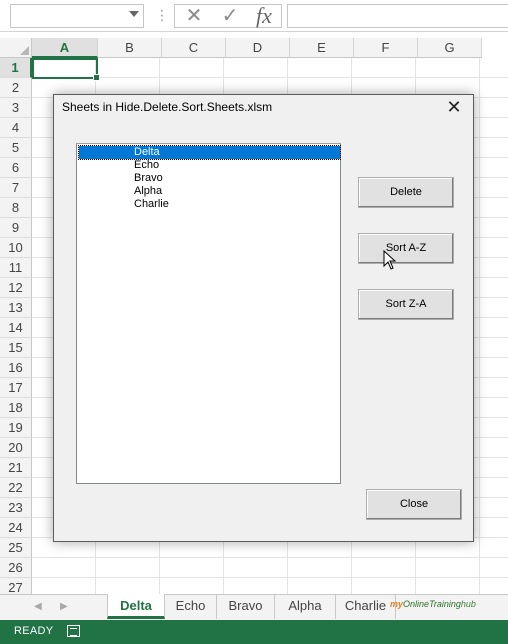  What do you see at coordinates (34, 631) in the screenshot?
I see `status-ready: READY` at bounding box center [34, 631].